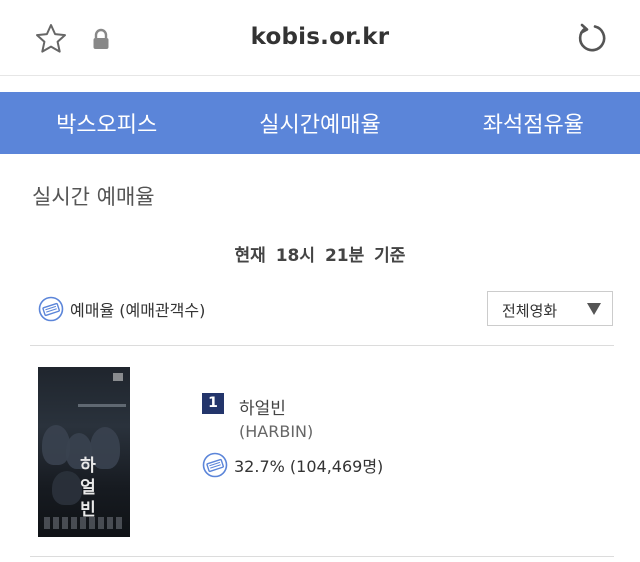 This screenshot has width=640, height=562. Describe the element at coordinates (93, 197) in the screenshot. I see `page-title: 실시간 예매율` at that location.